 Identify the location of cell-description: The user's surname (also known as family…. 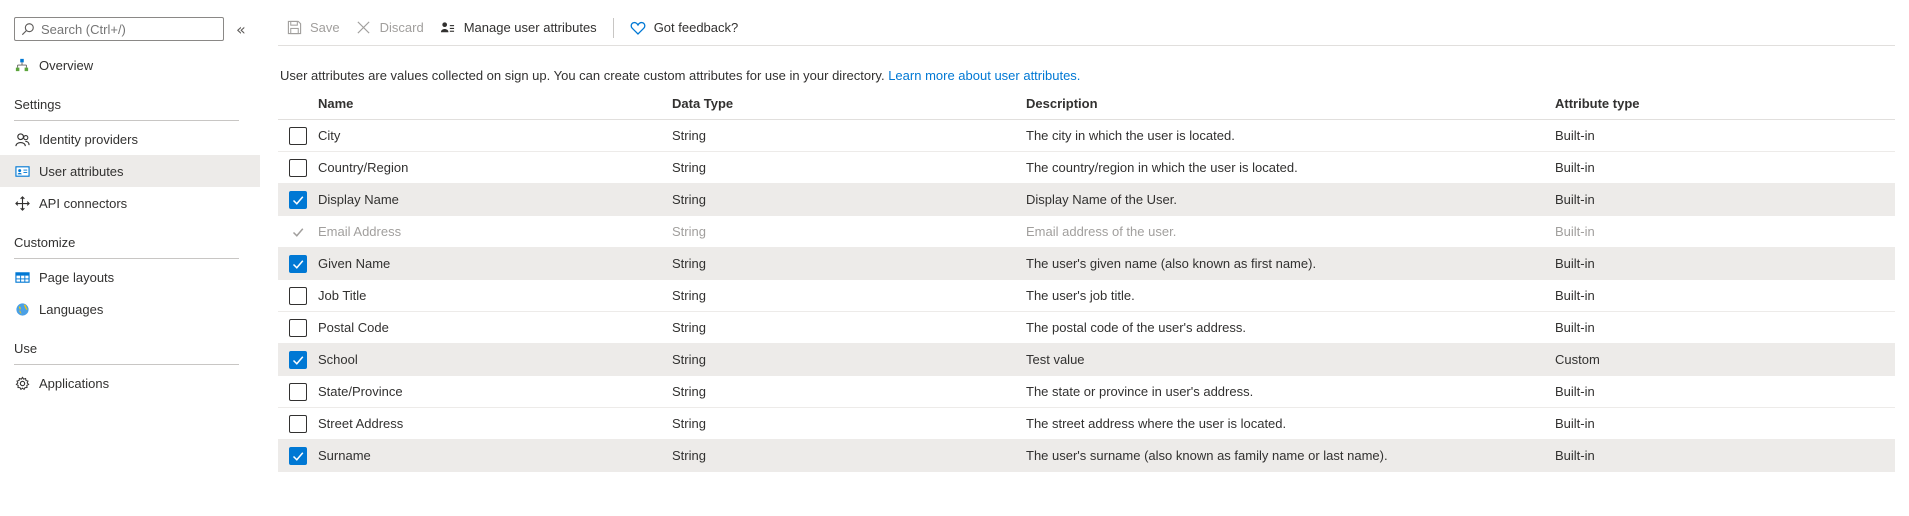
(1207, 455).